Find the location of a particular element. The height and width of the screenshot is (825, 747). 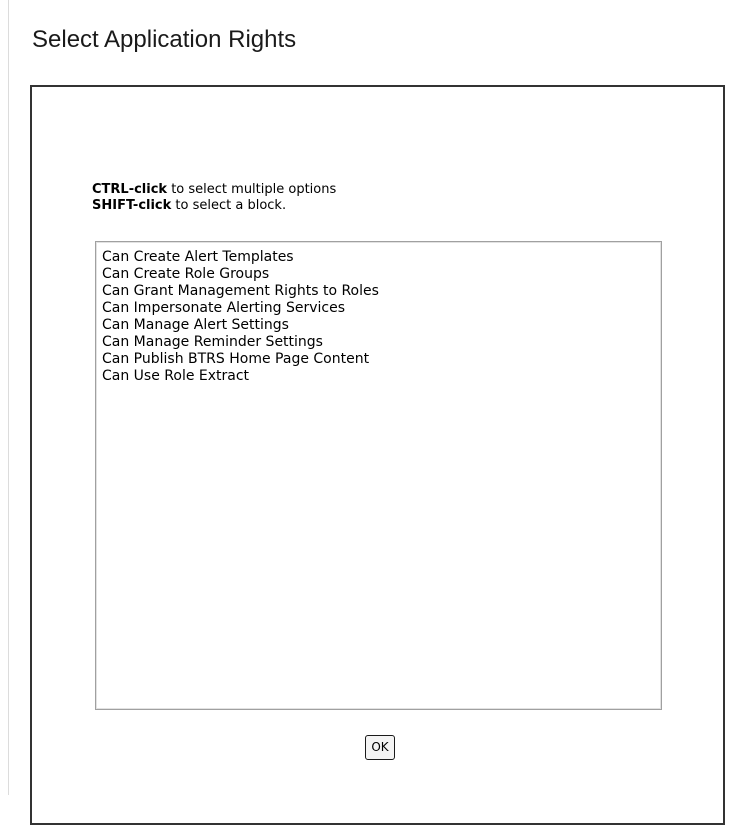

ctrl-instruction-text: to select multiple options is located at coordinates (252, 189).